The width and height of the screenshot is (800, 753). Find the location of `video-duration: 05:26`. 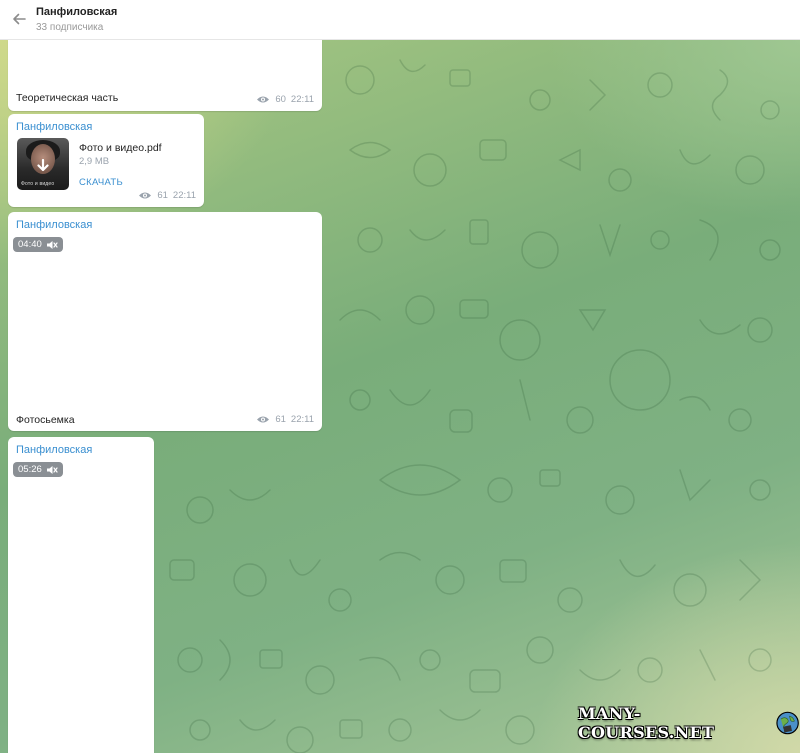

video-duration: 05:26 is located at coordinates (30, 469).